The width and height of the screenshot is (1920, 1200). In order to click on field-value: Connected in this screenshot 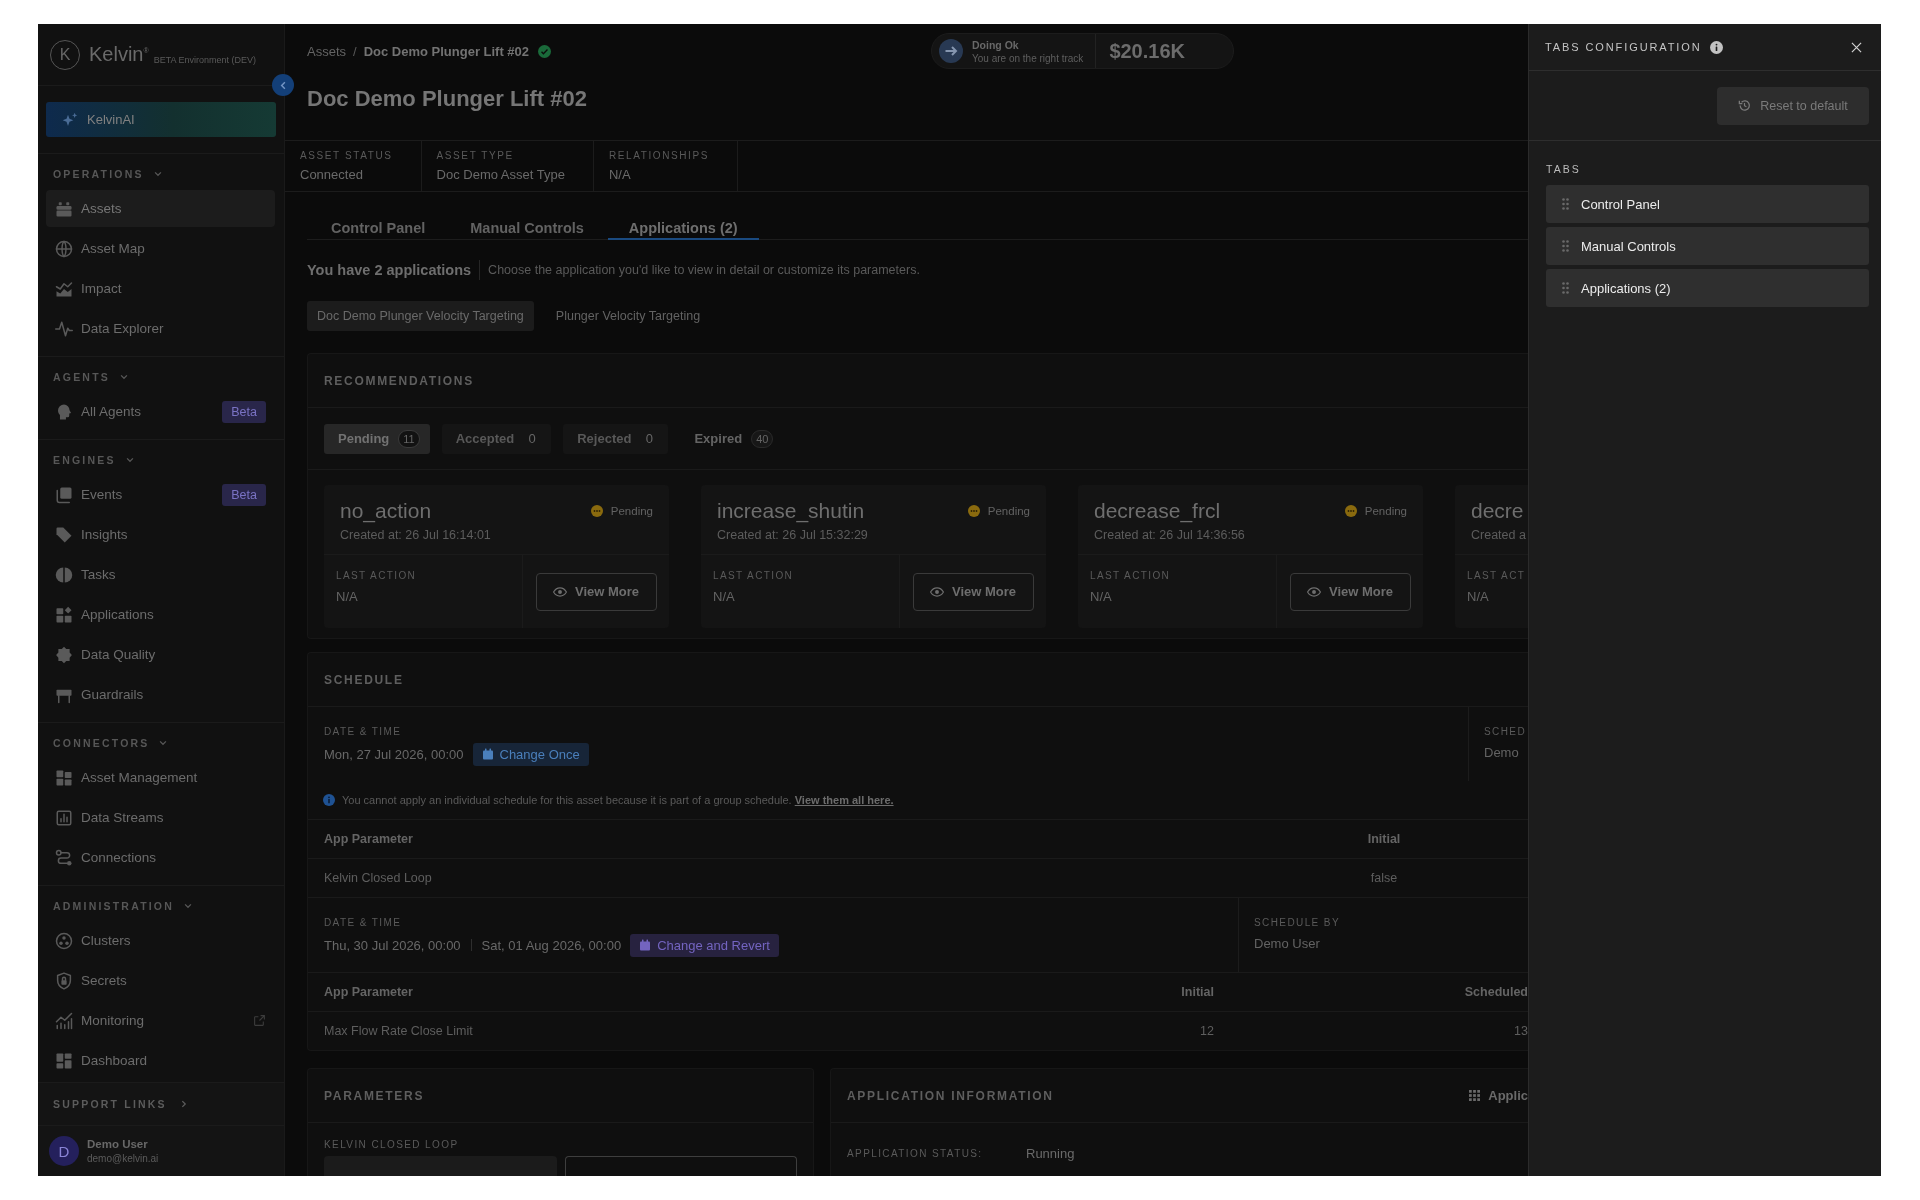, I will do `click(332, 174)`.